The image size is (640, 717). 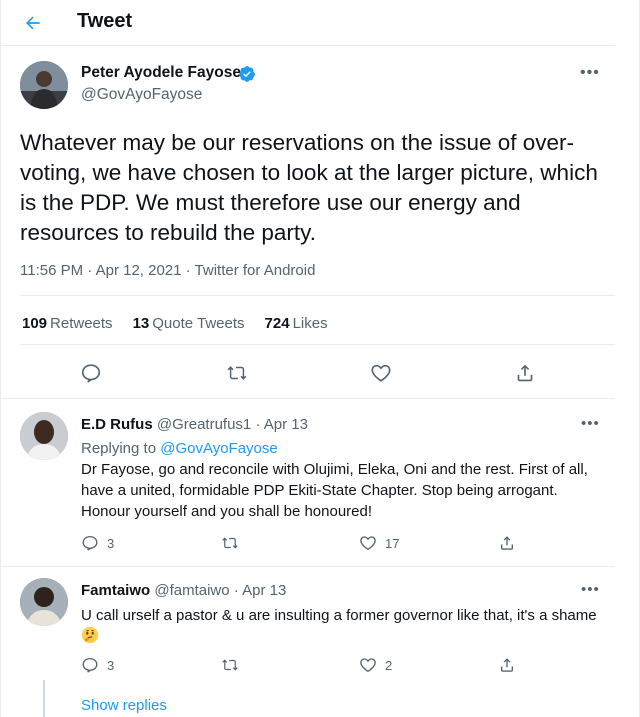 What do you see at coordinates (161, 73) in the screenshot?
I see `author-name: Peter Ayodele Fayose` at bounding box center [161, 73].